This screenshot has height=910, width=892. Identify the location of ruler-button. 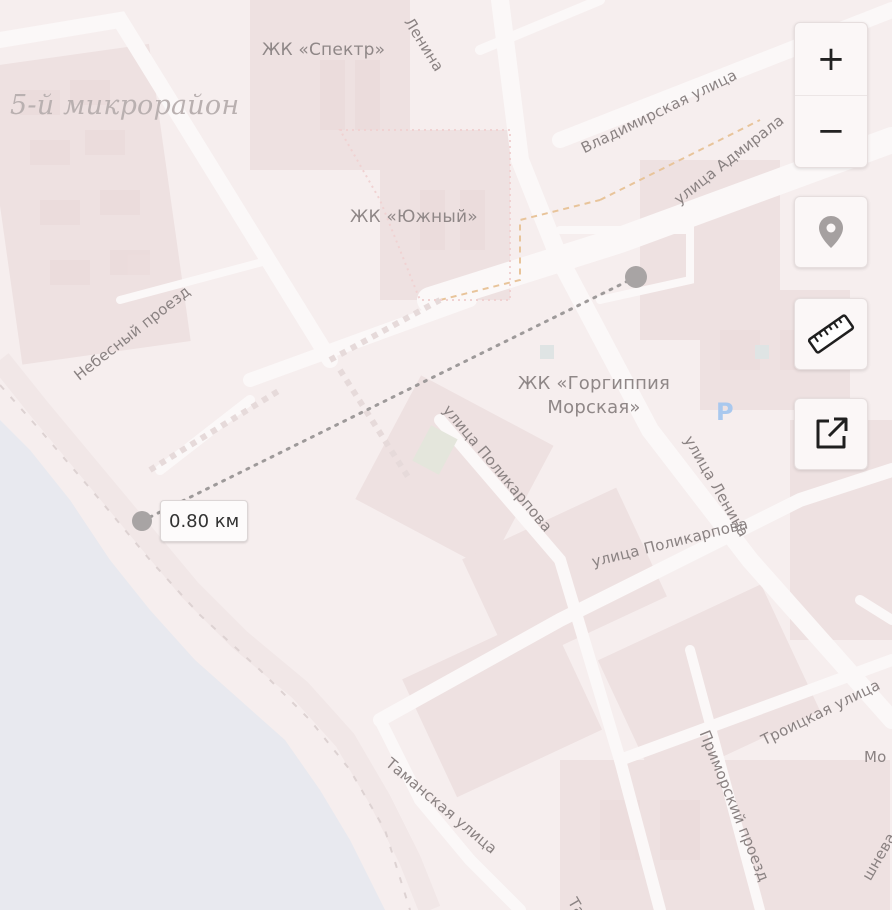
(831, 334).